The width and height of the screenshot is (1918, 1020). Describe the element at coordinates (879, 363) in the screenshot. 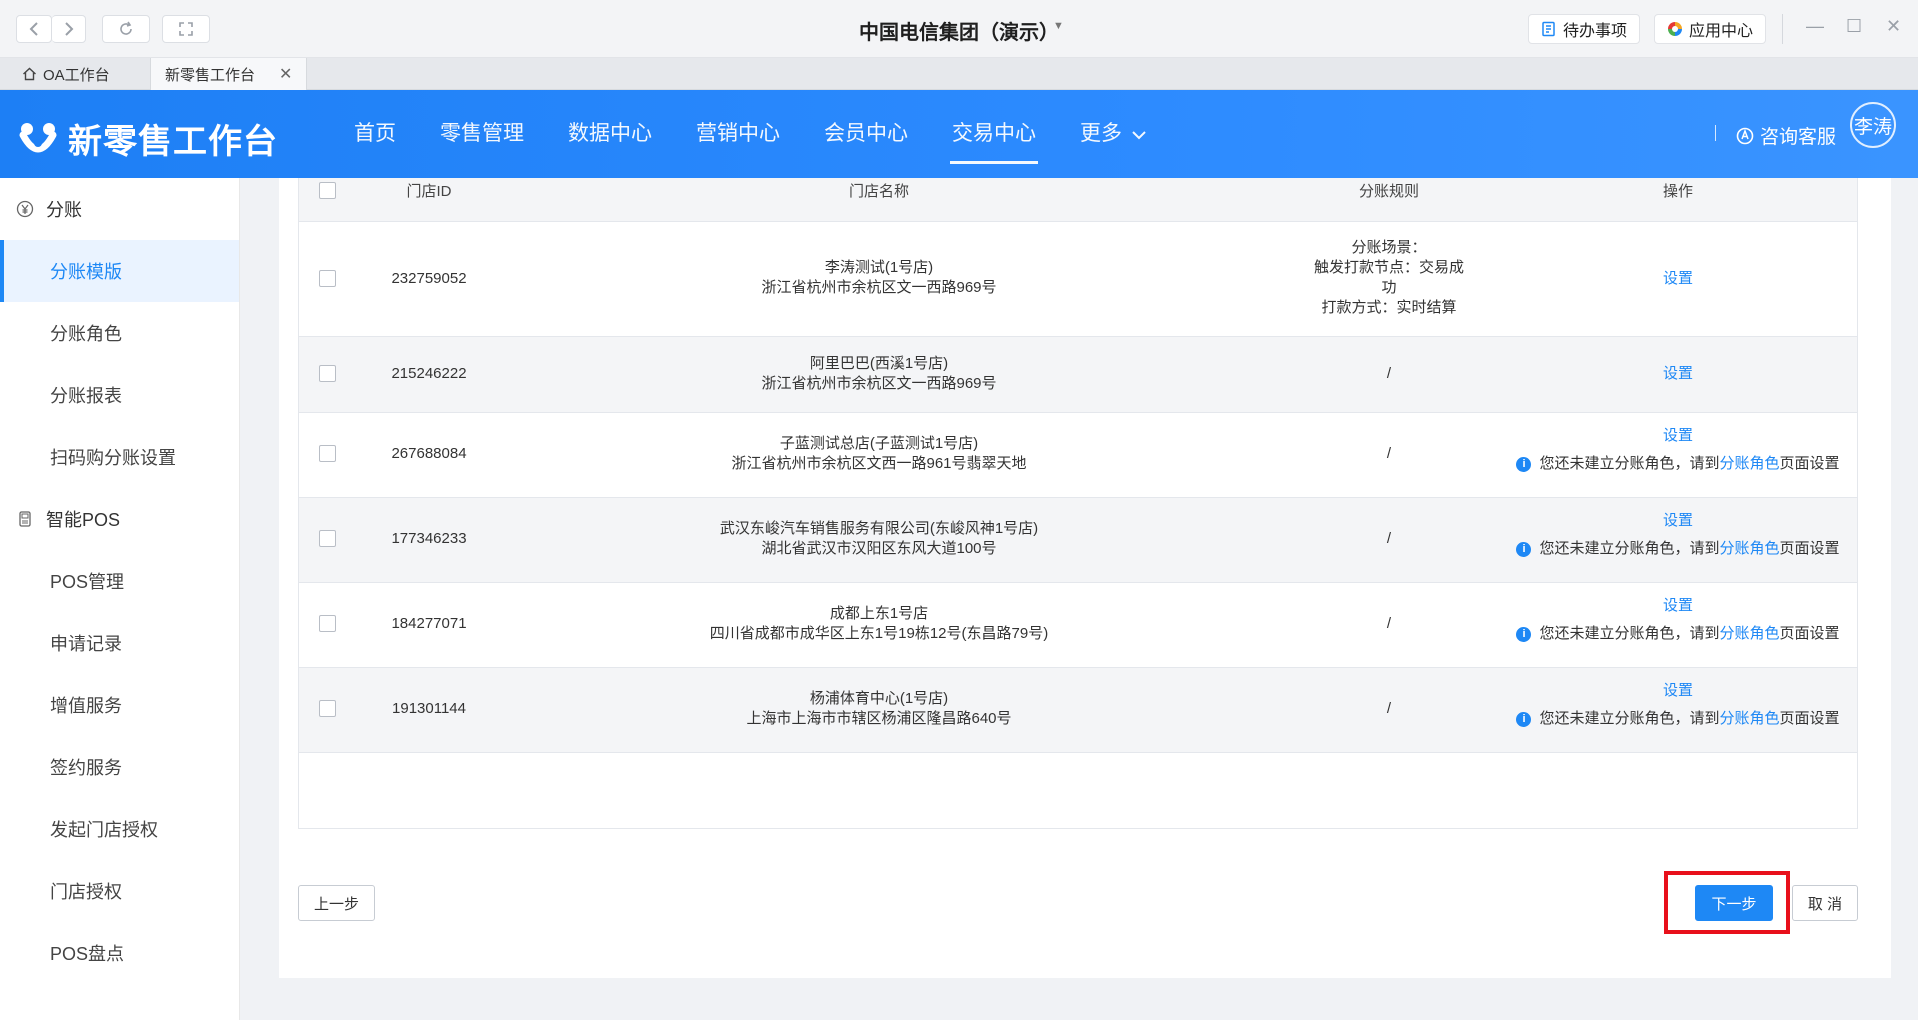

I see `store-name: 阿里巴巴(西溪1号店)` at that location.